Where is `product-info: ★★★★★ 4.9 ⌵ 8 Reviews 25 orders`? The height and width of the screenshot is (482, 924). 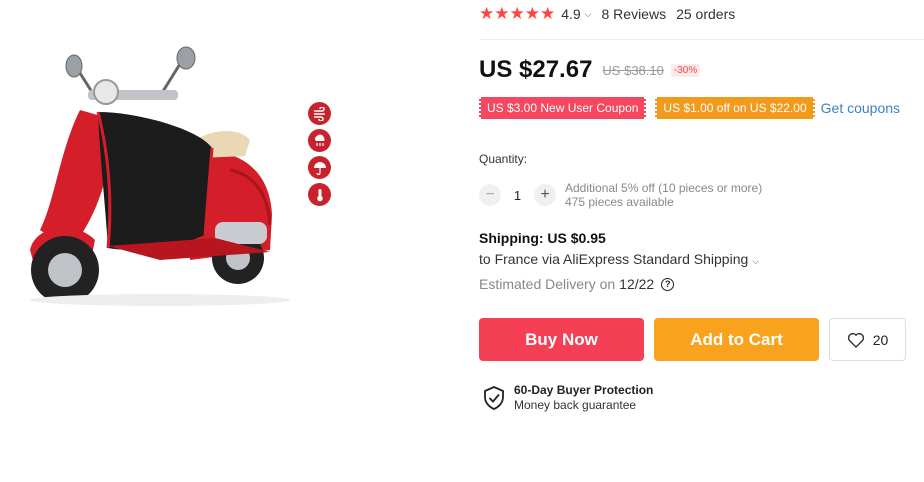
product-info: ★★★★★ 4.9 ⌵ 8 Reviews 25 orders is located at coordinates (701, 14).